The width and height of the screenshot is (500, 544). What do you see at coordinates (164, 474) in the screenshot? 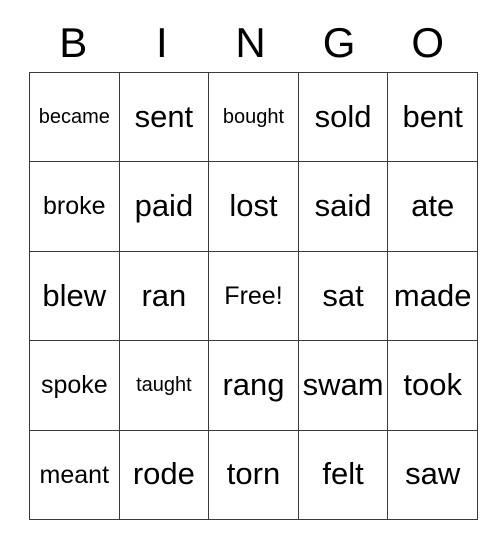
I see `bingo-cell: rode` at bounding box center [164, 474].